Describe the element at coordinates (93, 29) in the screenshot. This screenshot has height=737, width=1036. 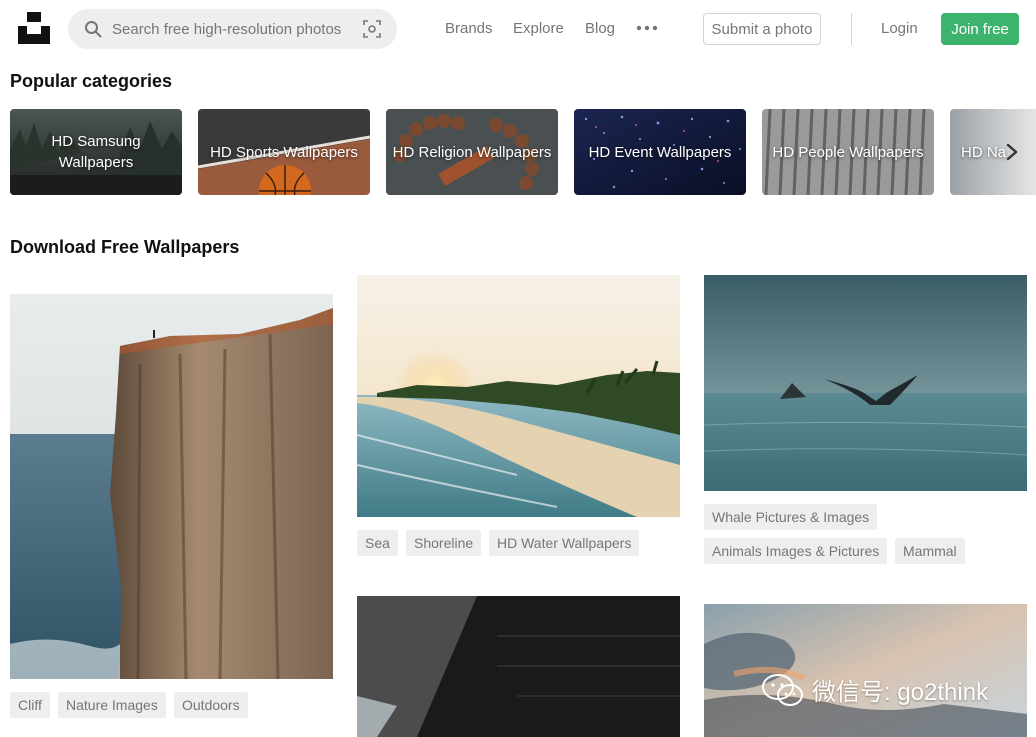
I see `search-icon` at that location.